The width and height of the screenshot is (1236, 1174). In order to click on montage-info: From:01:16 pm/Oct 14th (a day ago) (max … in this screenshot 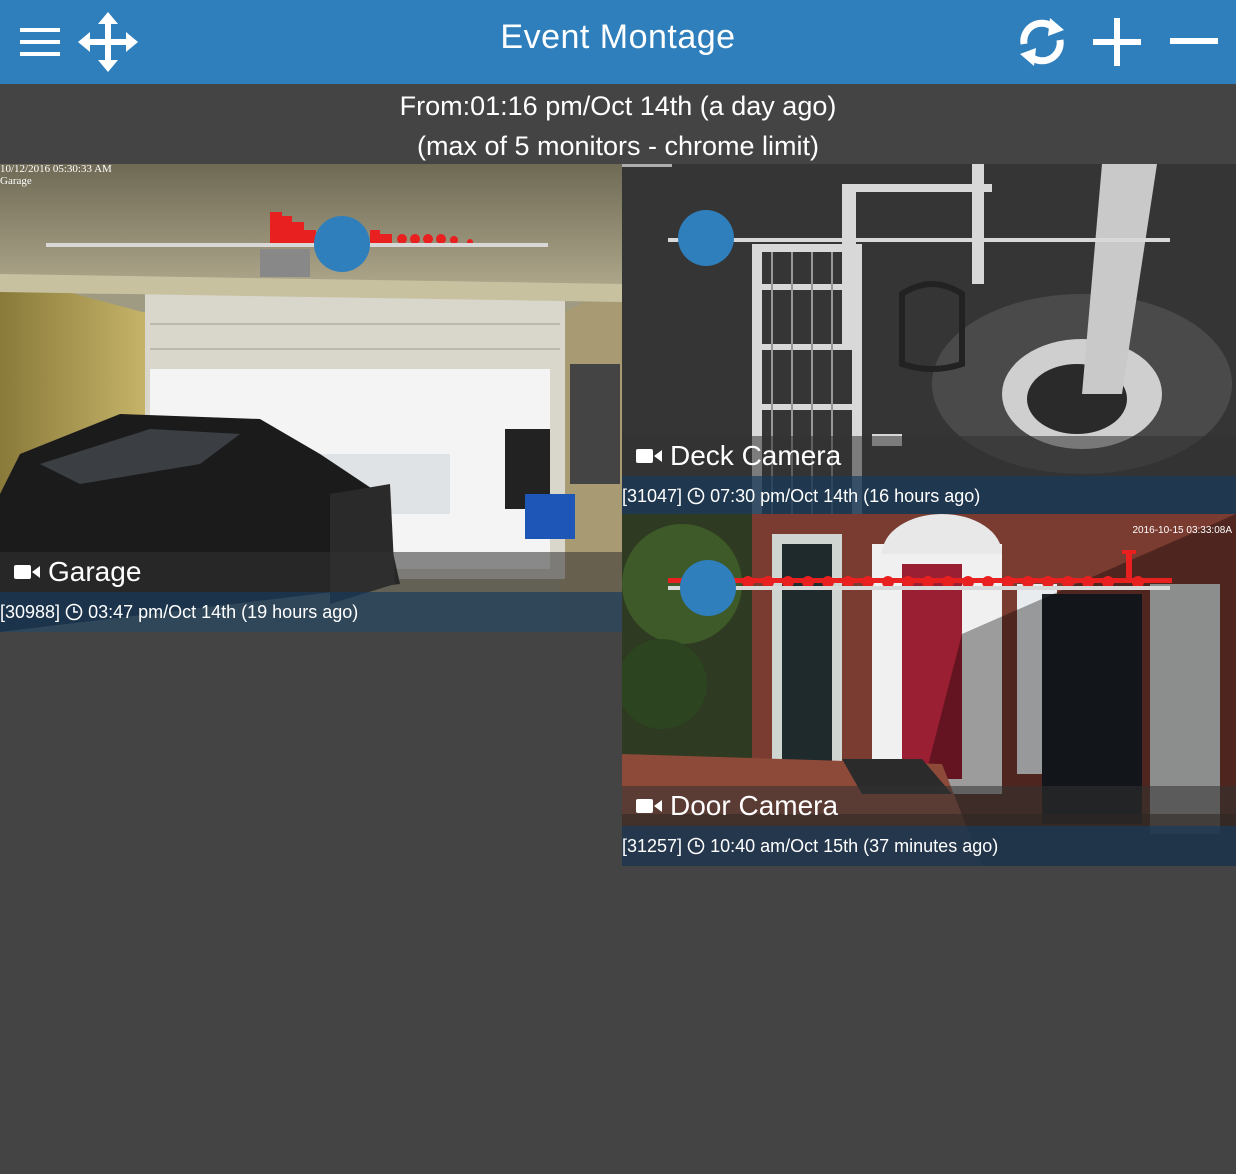, I will do `click(618, 125)`.